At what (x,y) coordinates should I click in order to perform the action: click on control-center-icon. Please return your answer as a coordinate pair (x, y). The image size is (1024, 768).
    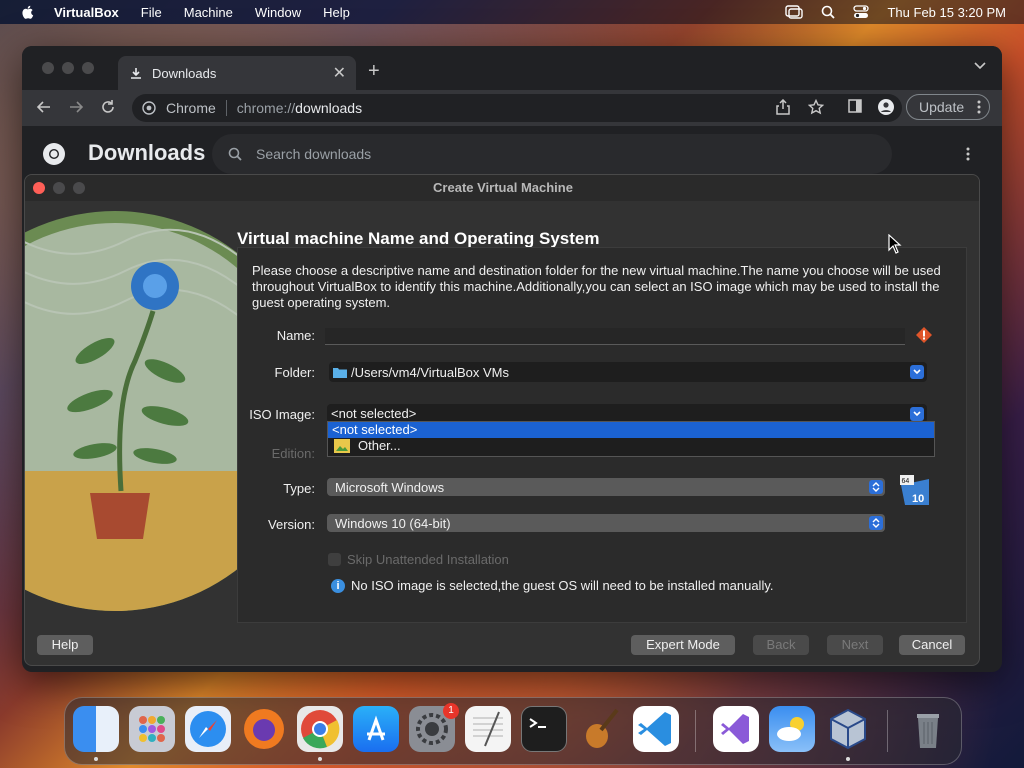
    Looking at the image, I should click on (861, 12).